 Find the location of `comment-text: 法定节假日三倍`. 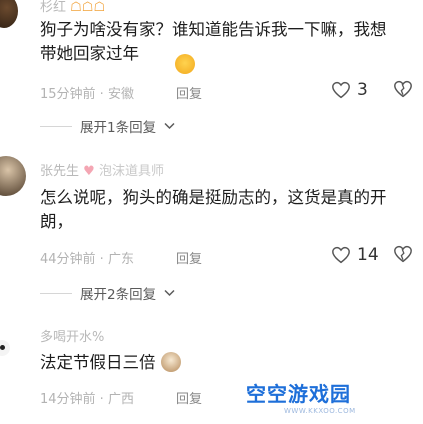

comment-text: 法定节假日三倍 is located at coordinates (220, 363).